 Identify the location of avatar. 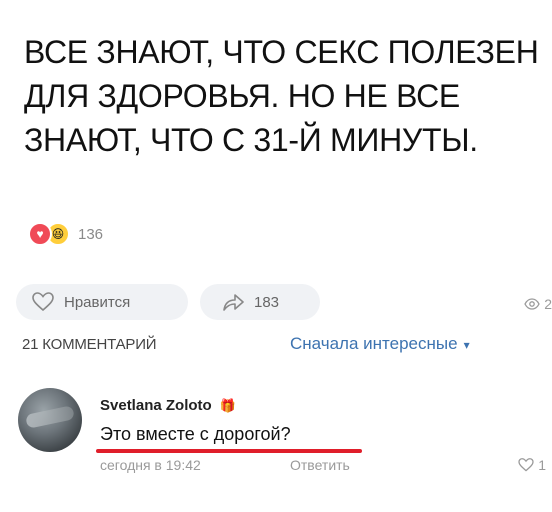
(50, 420).